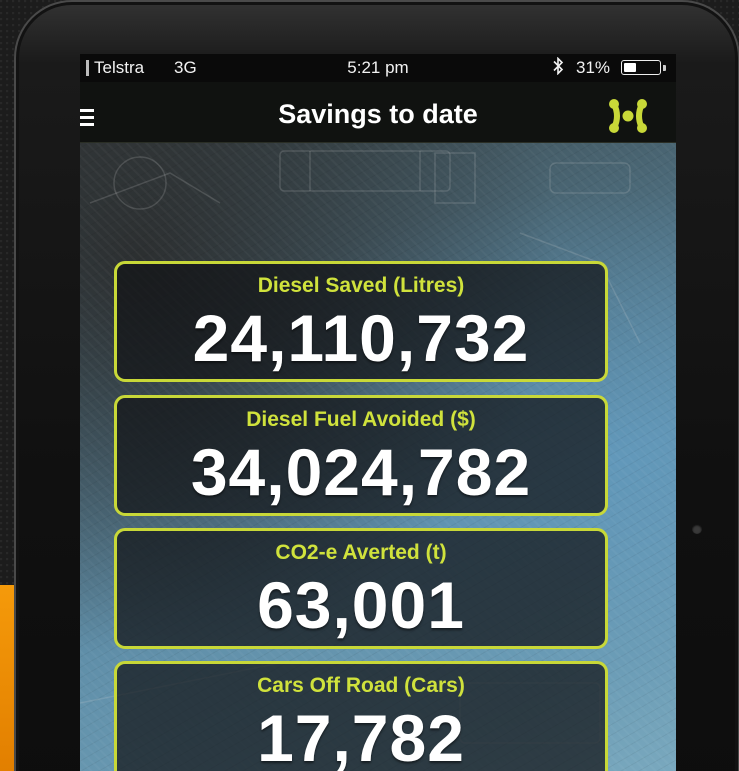 This screenshot has width=739, height=771. What do you see at coordinates (593, 67) in the screenshot?
I see `battery-percent: 31%` at bounding box center [593, 67].